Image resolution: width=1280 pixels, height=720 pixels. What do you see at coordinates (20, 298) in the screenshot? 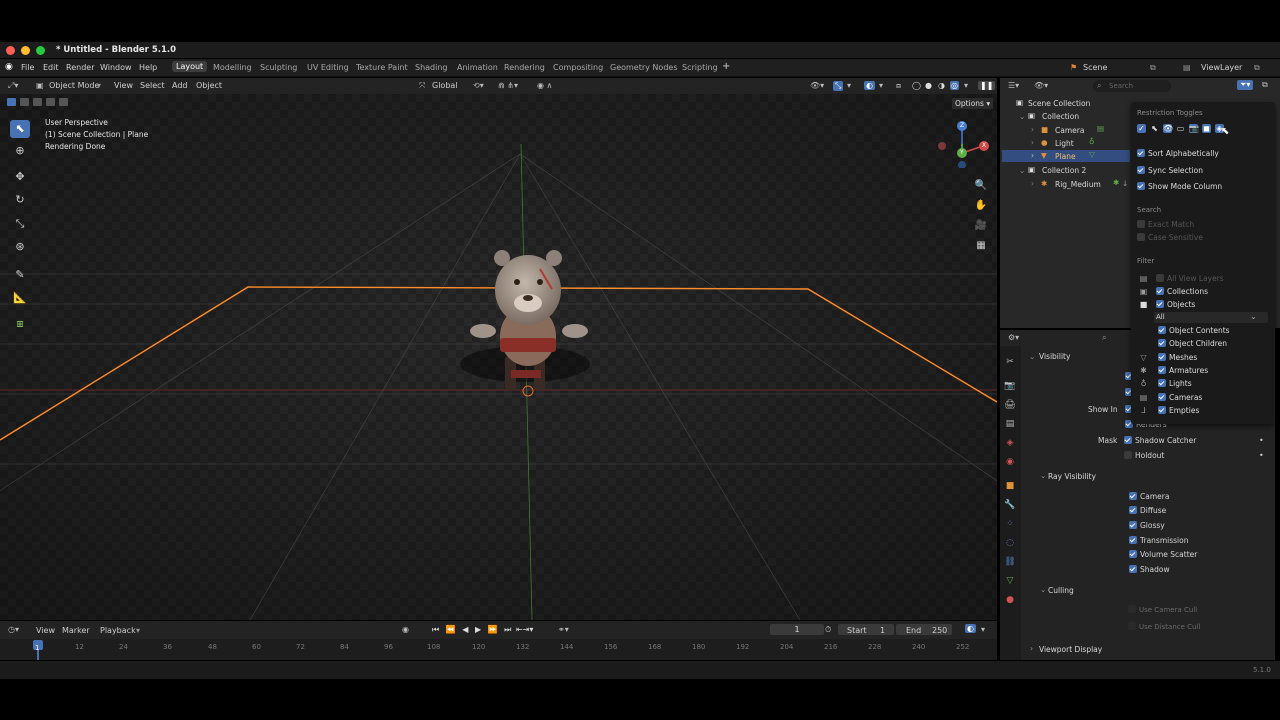
I see `measure-tool-icon: 📐` at bounding box center [20, 298].